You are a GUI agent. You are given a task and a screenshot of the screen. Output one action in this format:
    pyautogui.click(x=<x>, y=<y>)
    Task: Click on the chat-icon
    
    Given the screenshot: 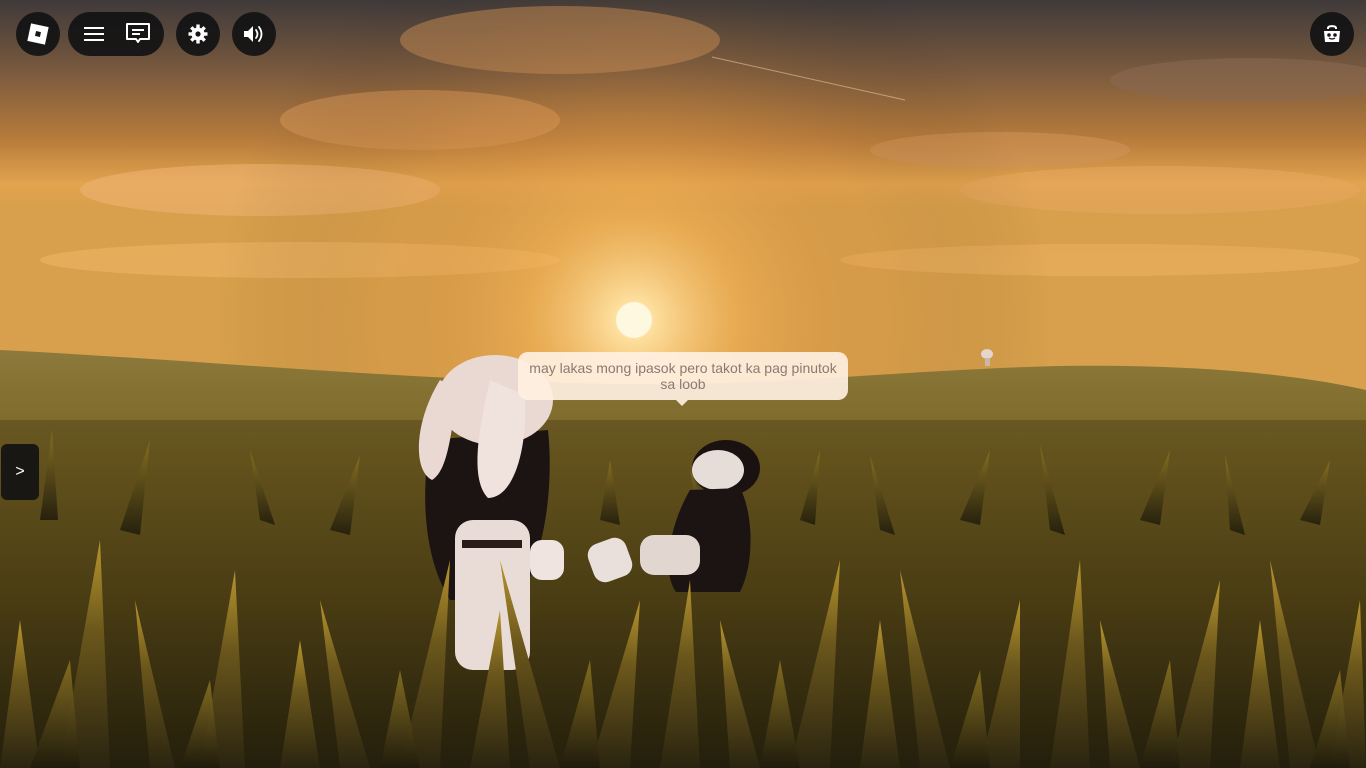 What is the action you would take?
    pyautogui.click(x=138, y=33)
    